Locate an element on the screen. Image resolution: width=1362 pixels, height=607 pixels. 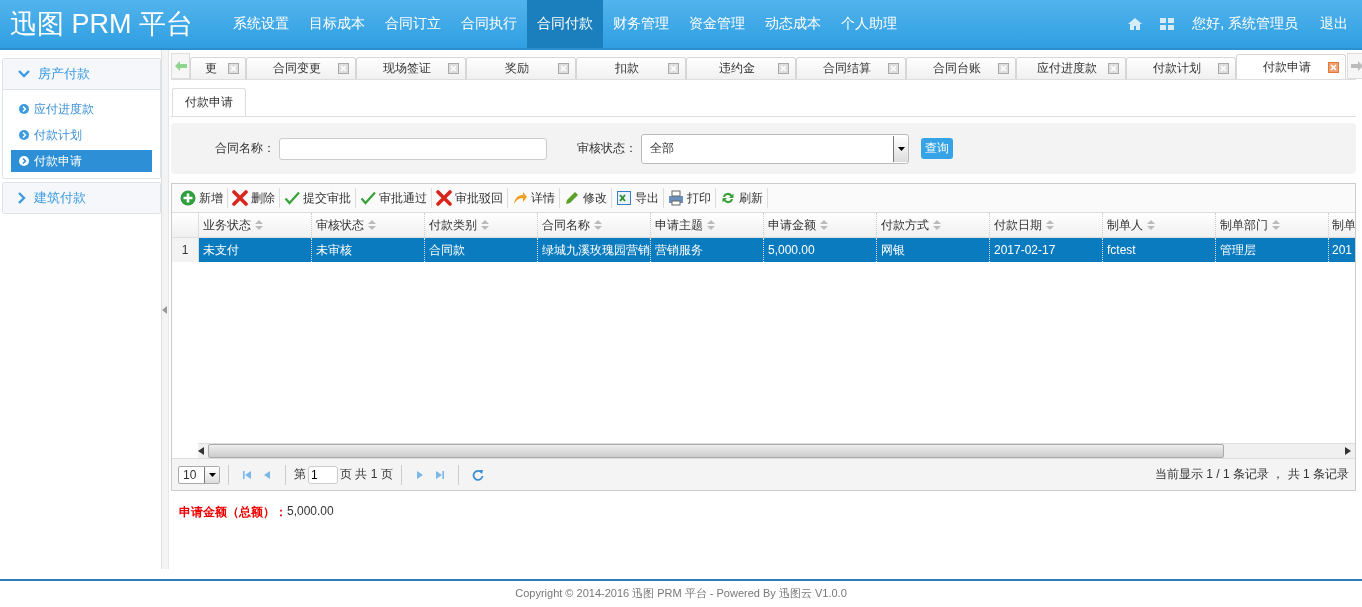
table-cell: fctest is located at coordinates (1159, 250).